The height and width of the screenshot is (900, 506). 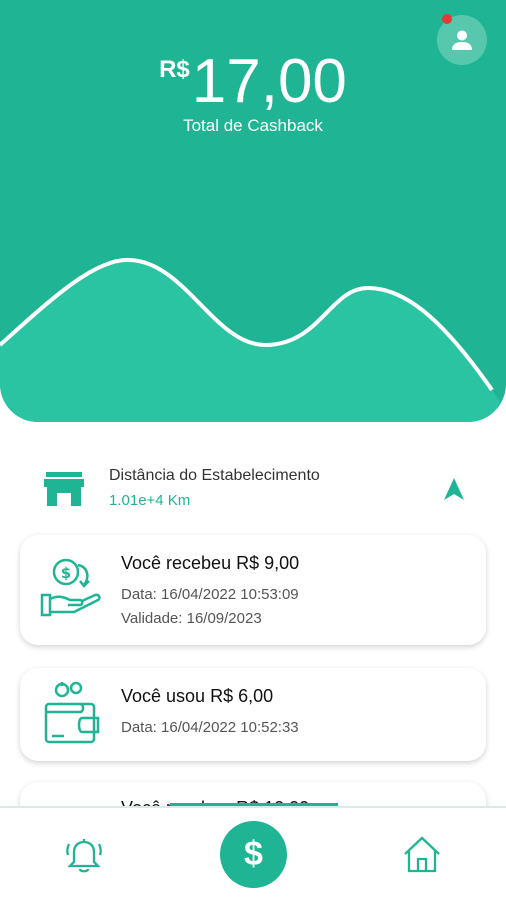 What do you see at coordinates (210, 563) in the screenshot?
I see `transaction-title: Você recebeu R$ 9,00` at bounding box center [210, 563].